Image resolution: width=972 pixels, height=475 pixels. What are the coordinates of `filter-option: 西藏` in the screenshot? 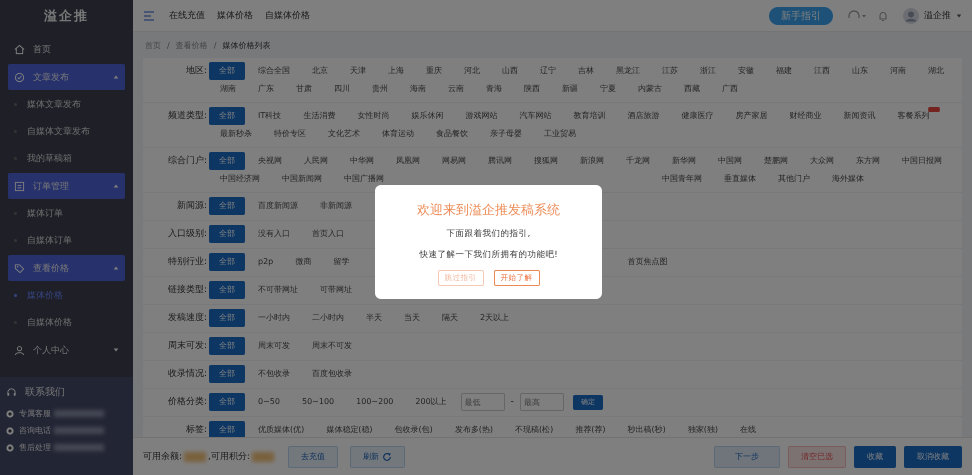 It's located at (692, 89).